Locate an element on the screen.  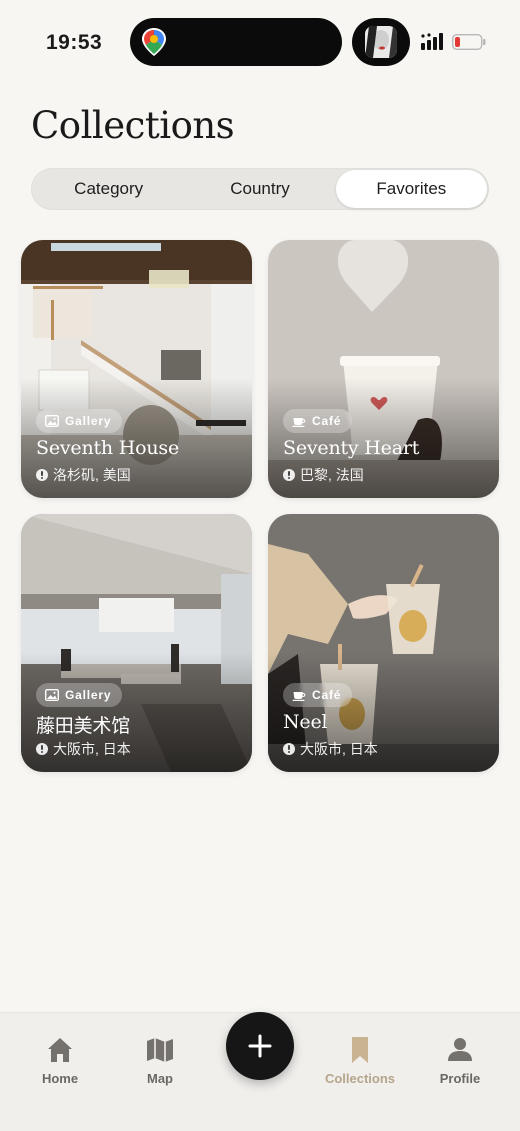
status-bar: 19:53 is located at coordinates (260, 42).